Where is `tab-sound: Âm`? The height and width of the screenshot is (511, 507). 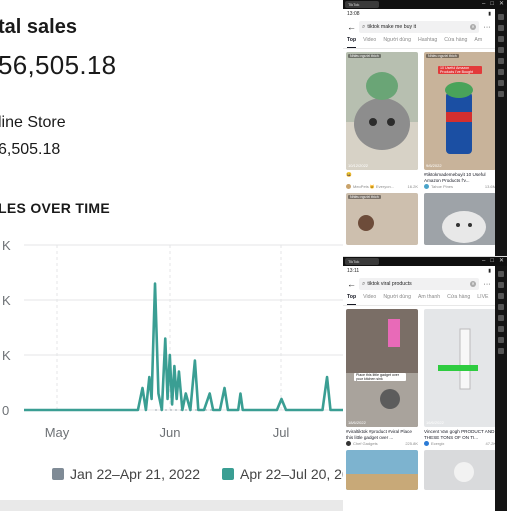
tab-sound: Âm is located at coordinates (478, 42).